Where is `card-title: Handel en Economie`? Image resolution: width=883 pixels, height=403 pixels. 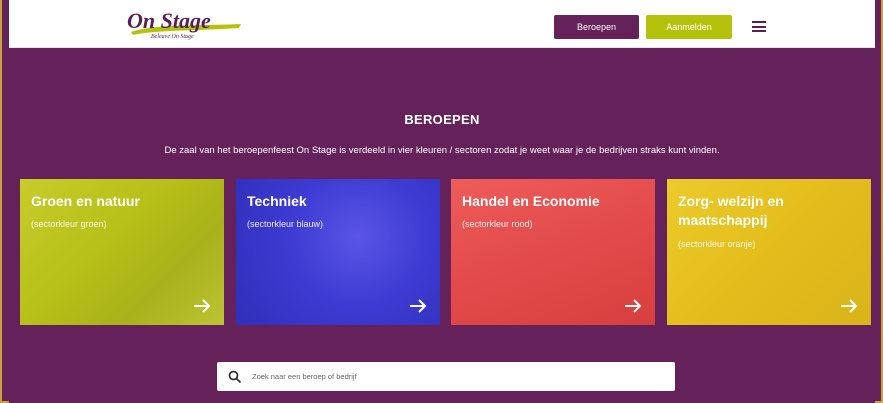 card-title: Handel en Economie is located at coordinates (531, 201).